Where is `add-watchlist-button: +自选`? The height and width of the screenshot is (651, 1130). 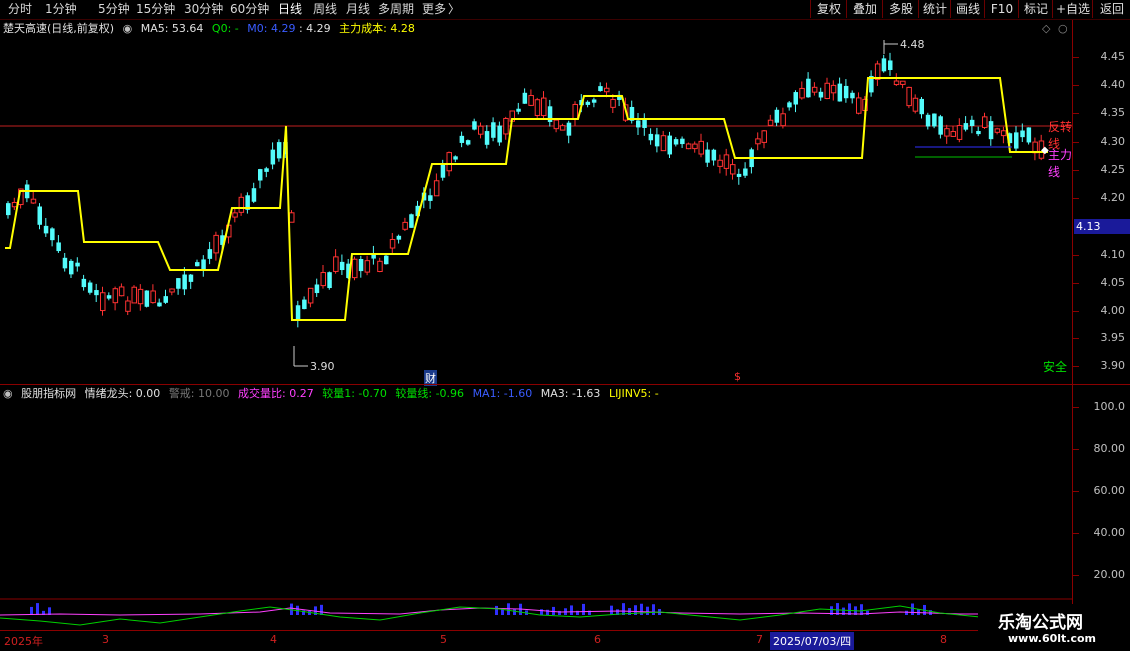 add-watchlist-button: +自选 is located at coordinates (1072, 9).